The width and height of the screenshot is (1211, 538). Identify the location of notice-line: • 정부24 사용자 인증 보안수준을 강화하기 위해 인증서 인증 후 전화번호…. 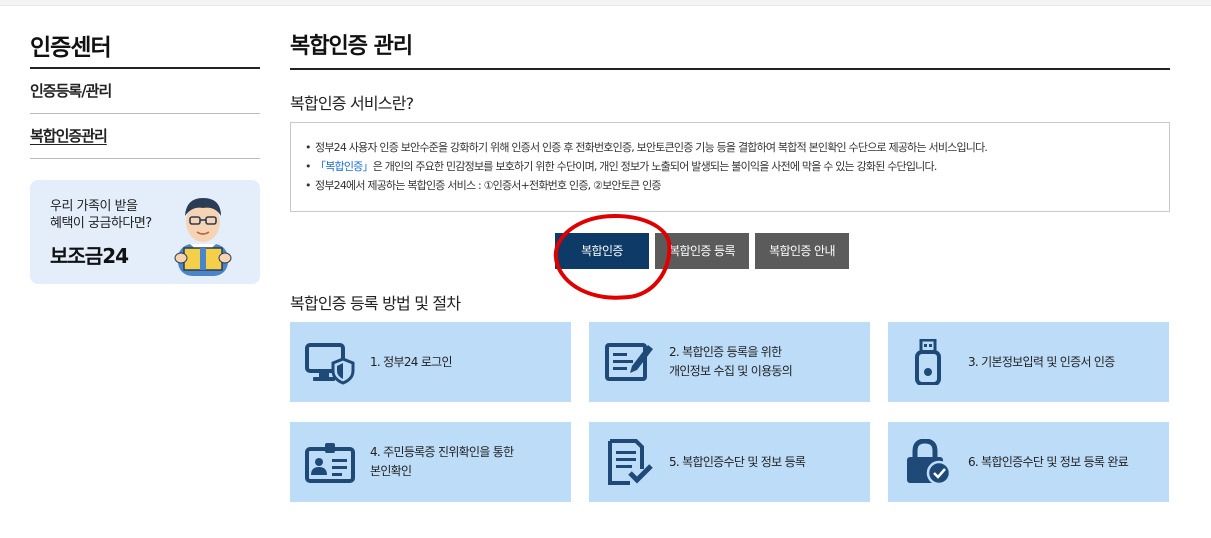
(646, 147).